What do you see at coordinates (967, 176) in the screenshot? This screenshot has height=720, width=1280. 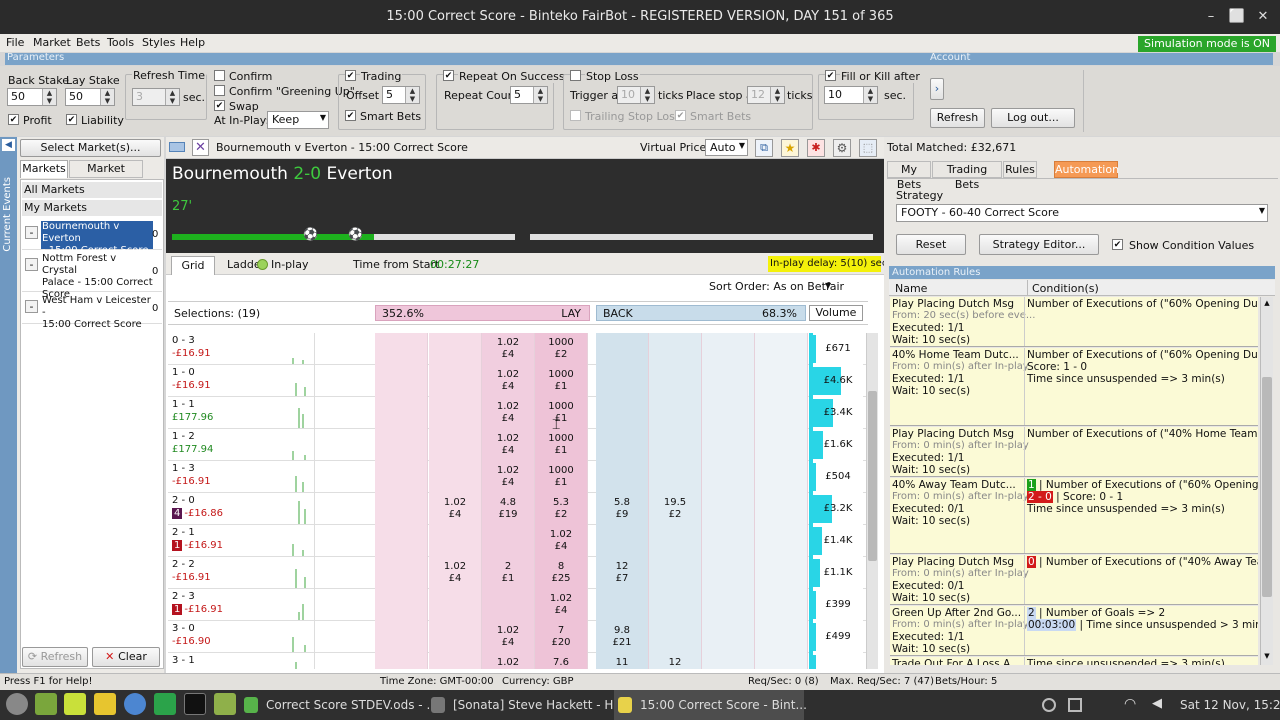 I see `tab-trading-bets: Trading Bets` at bounding box center [967, 176].